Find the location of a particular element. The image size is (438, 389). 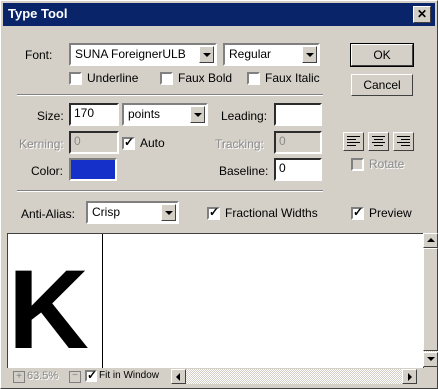

cancel-button-label: Cancel is located at coordinates (382, 85).